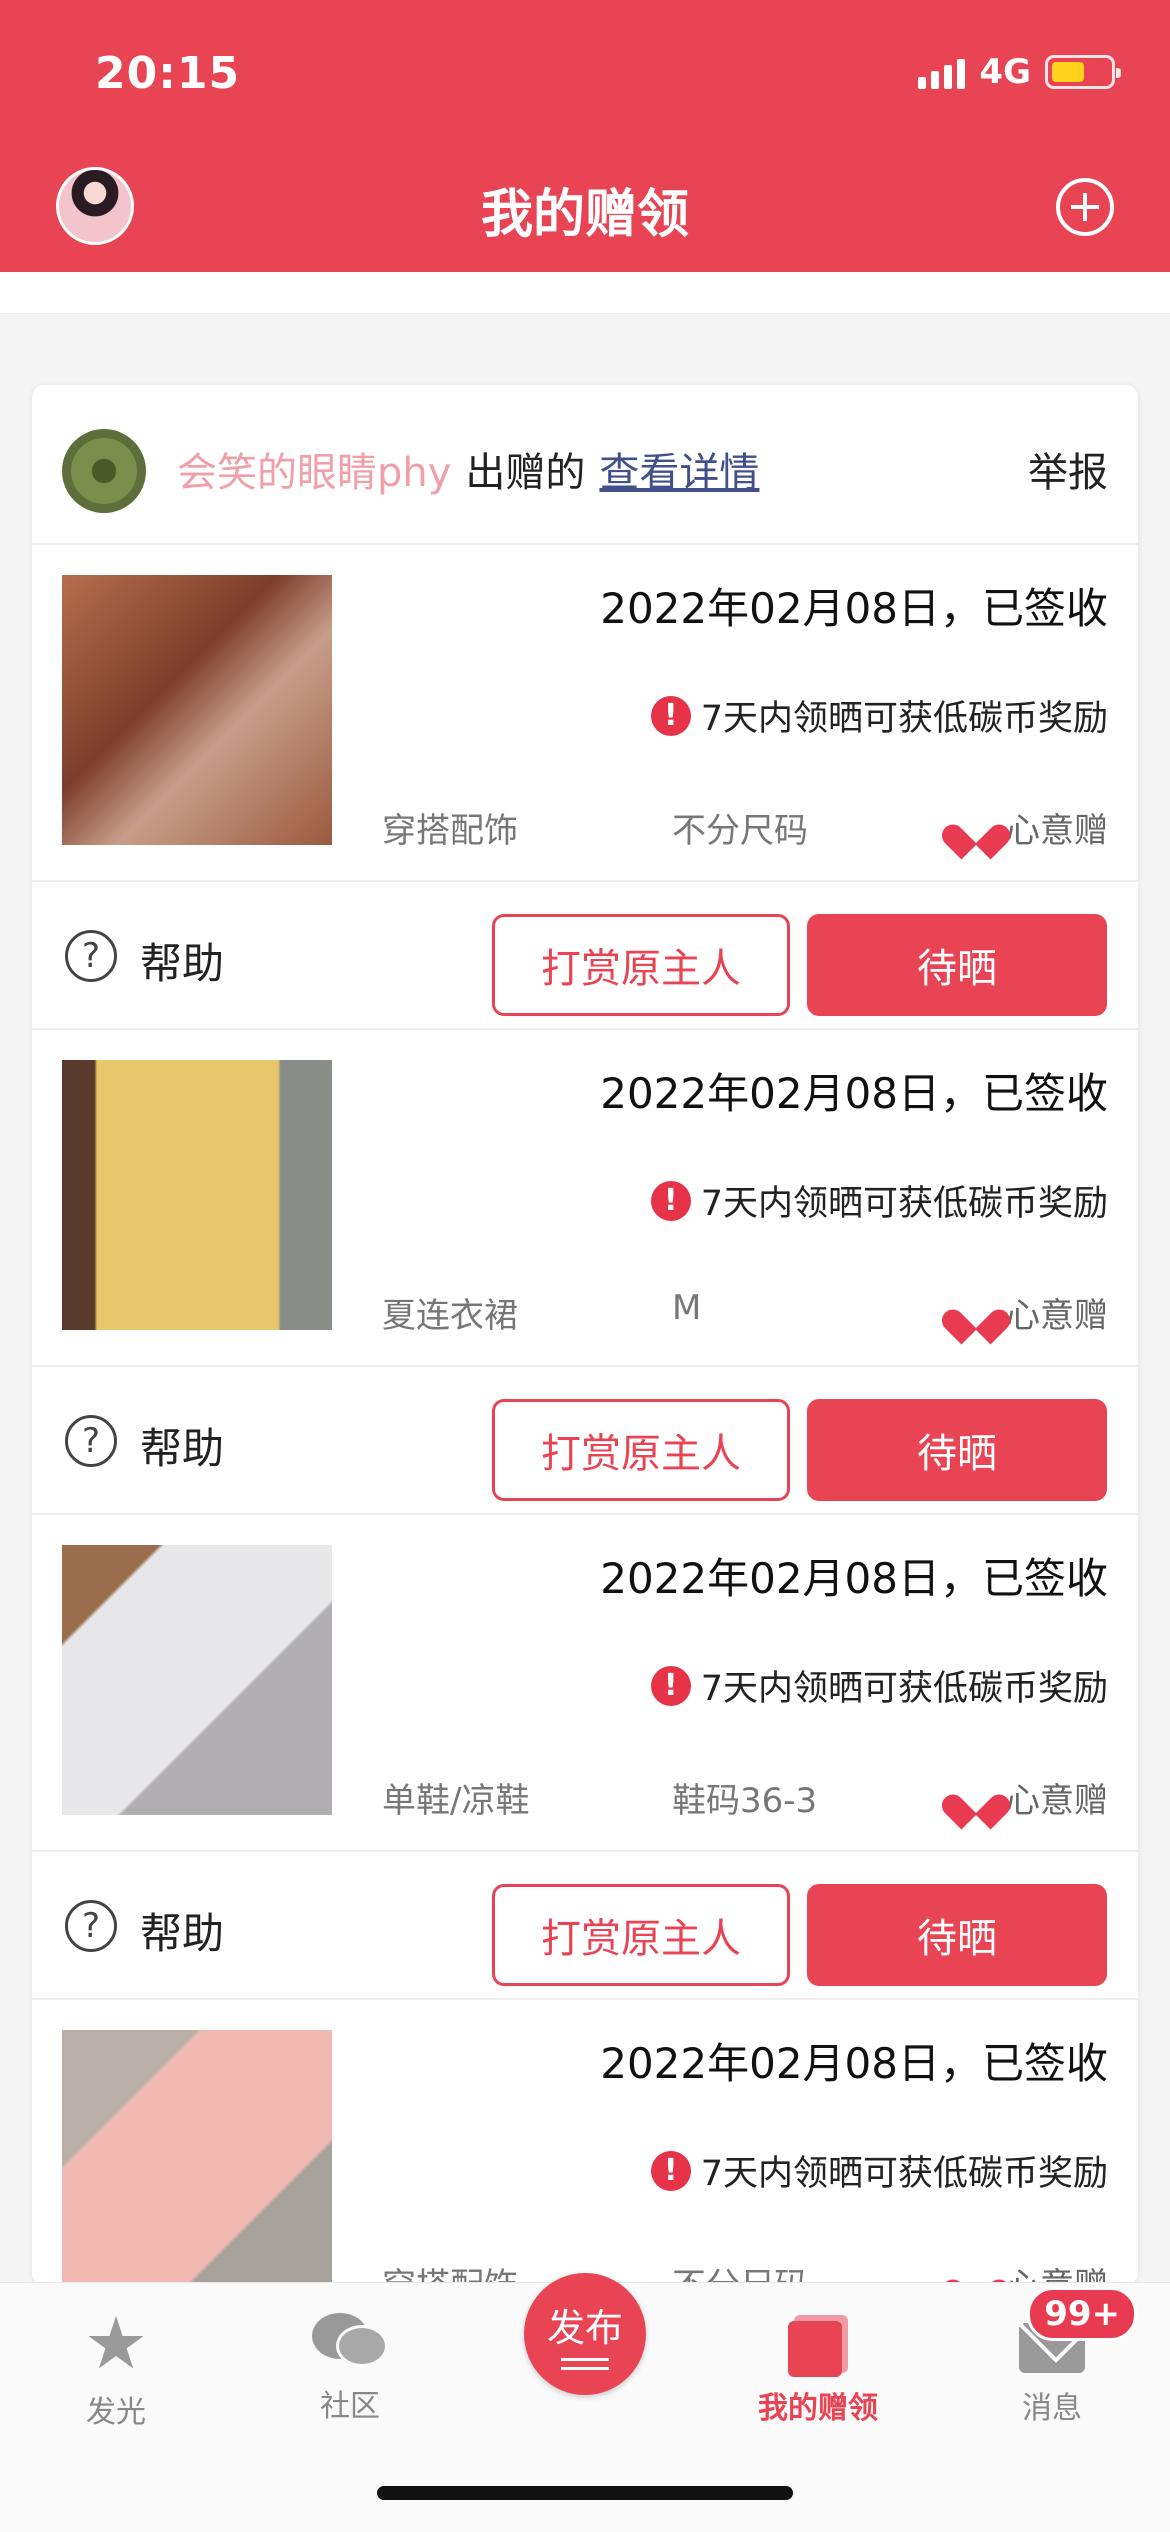  I want to click on network-type: 4G, so click(1005, 72).